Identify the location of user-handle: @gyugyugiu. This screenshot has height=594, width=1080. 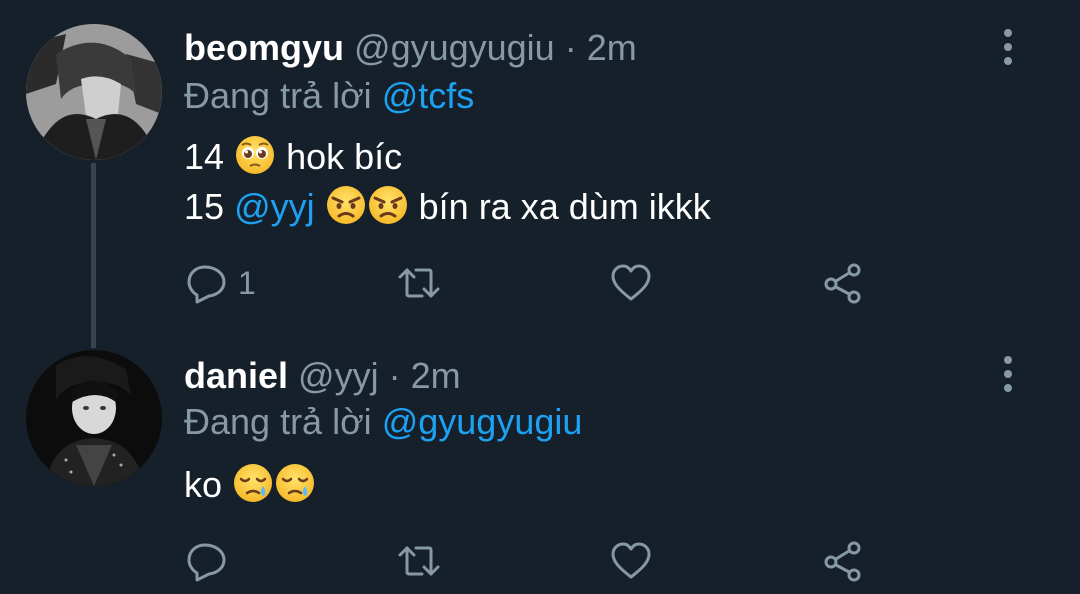
(454, 47).